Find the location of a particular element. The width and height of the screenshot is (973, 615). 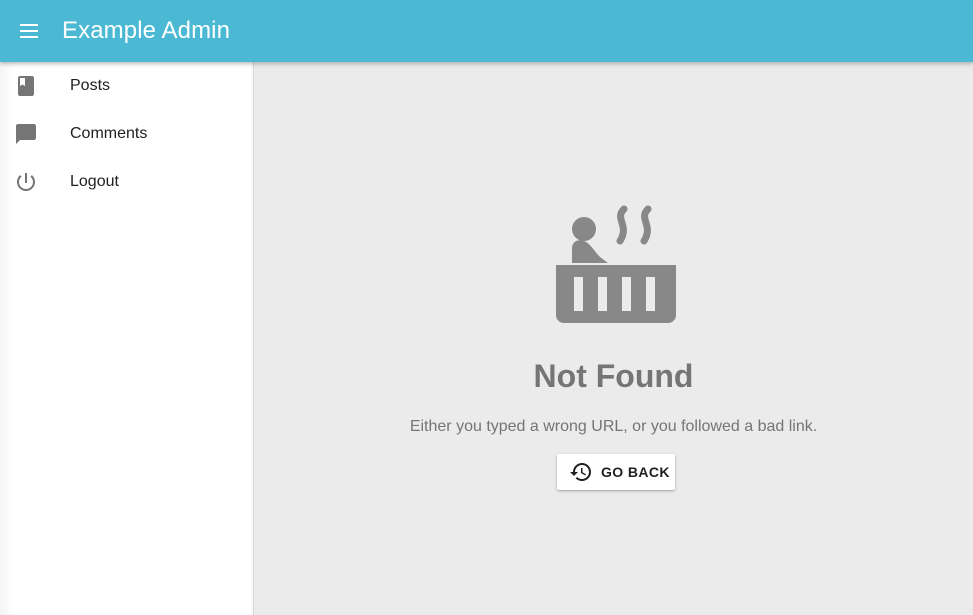

hot-tub-icon is located at coordinates (616, 264).